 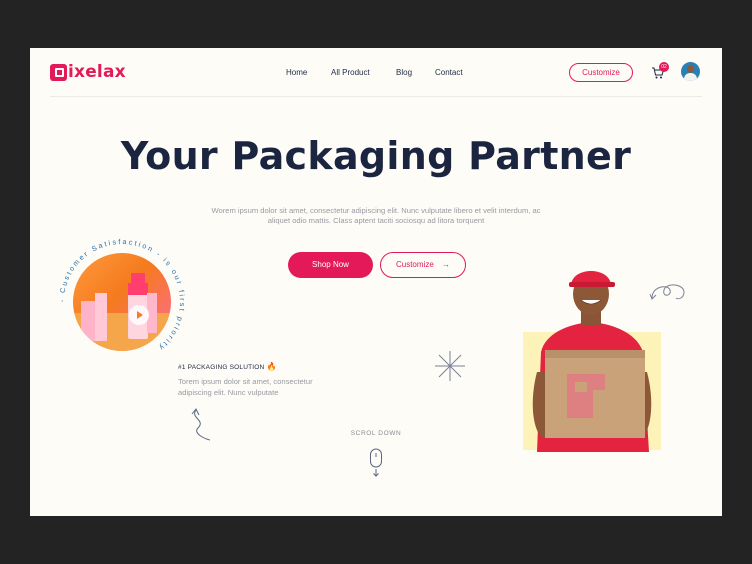 What do you see at coordinates (376, 433) in the screenshot?
I see `scroll-down-label: SCROL DOWN` at bounding box center [376, 433].